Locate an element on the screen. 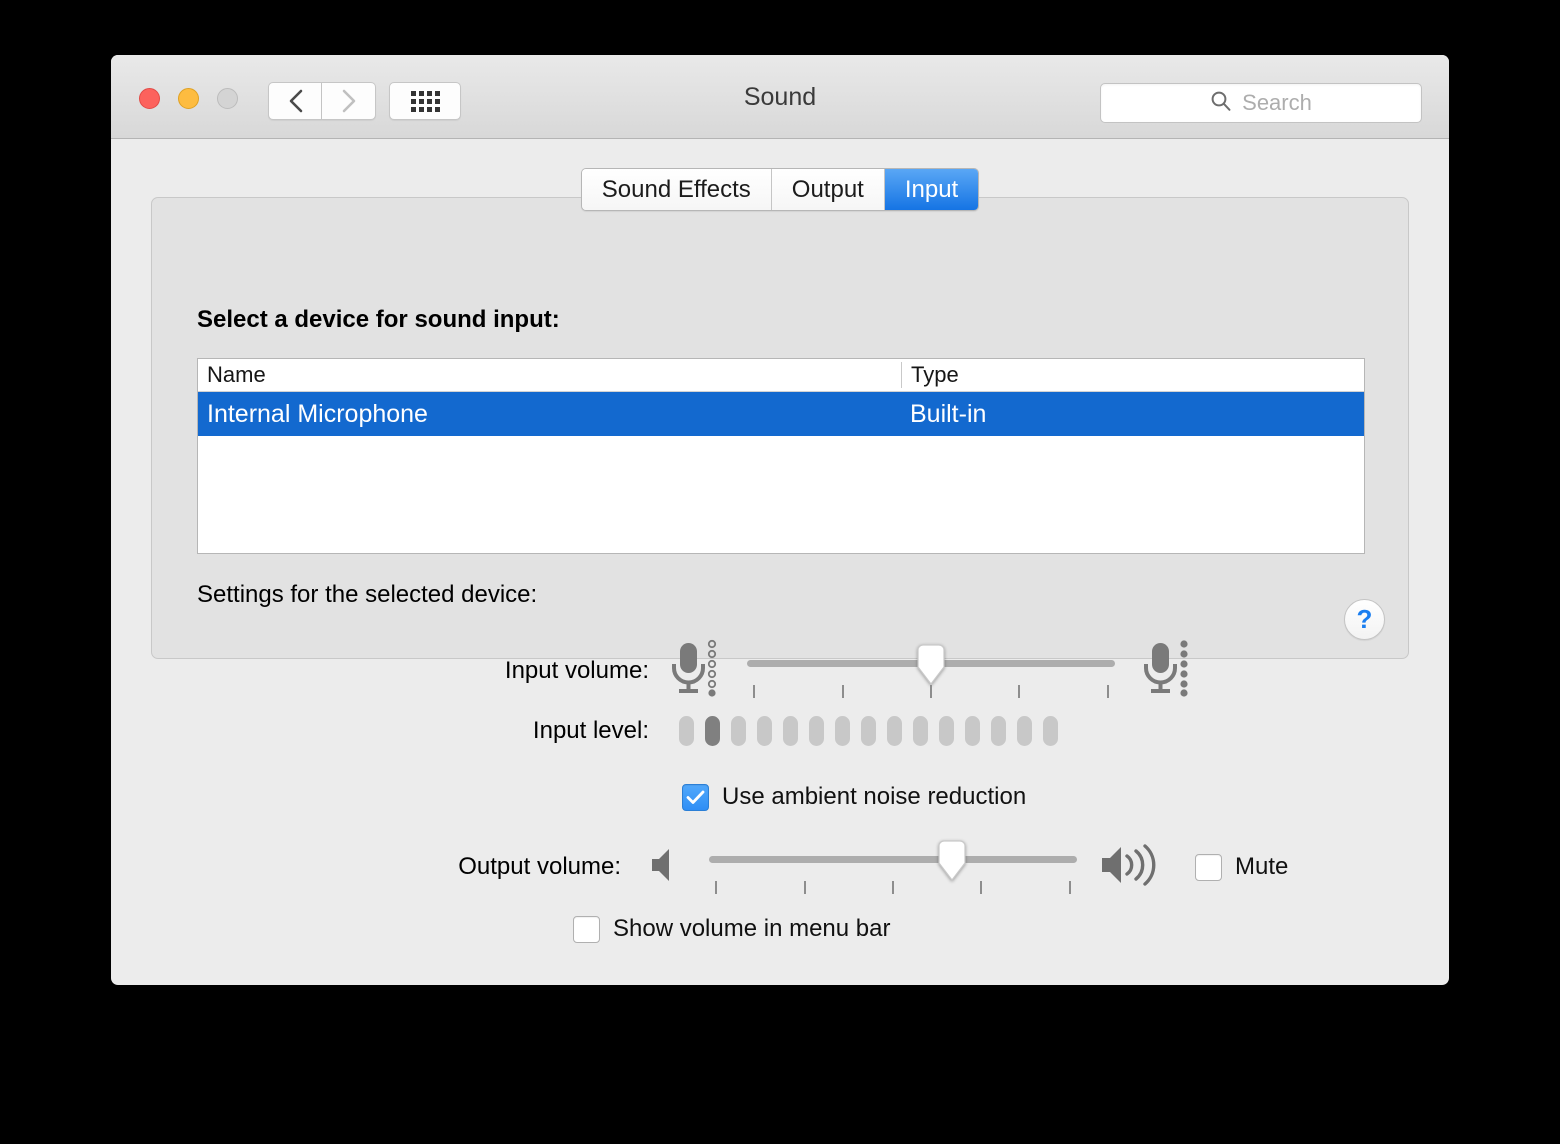 The width and height of the screenshot is (1560, 1144). output-volume-row: Output volume: Mute is located at coordinates (780, 867).